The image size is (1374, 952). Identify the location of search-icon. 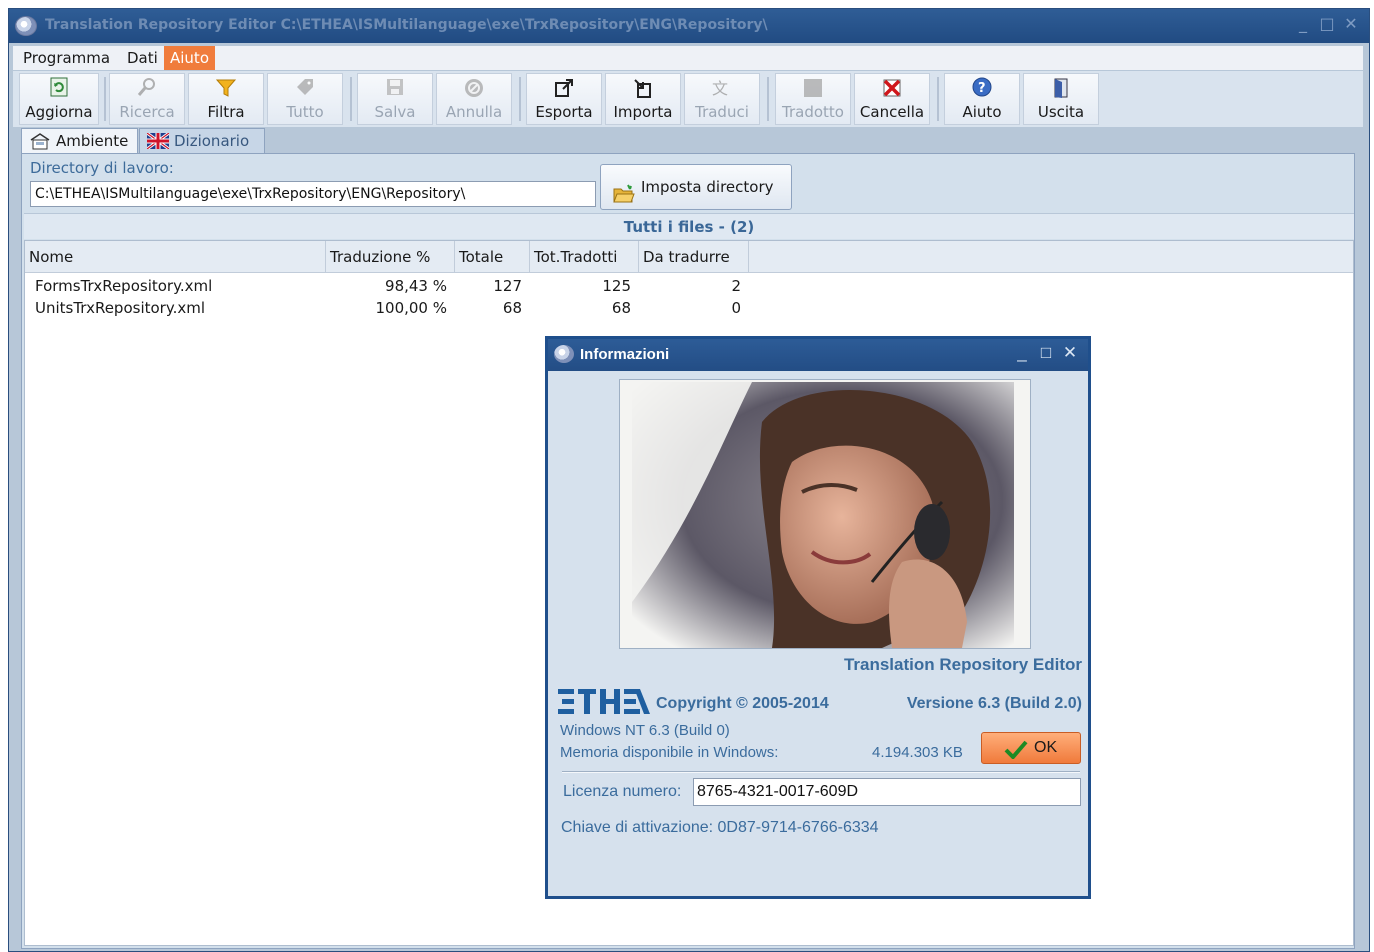
(147, 90).